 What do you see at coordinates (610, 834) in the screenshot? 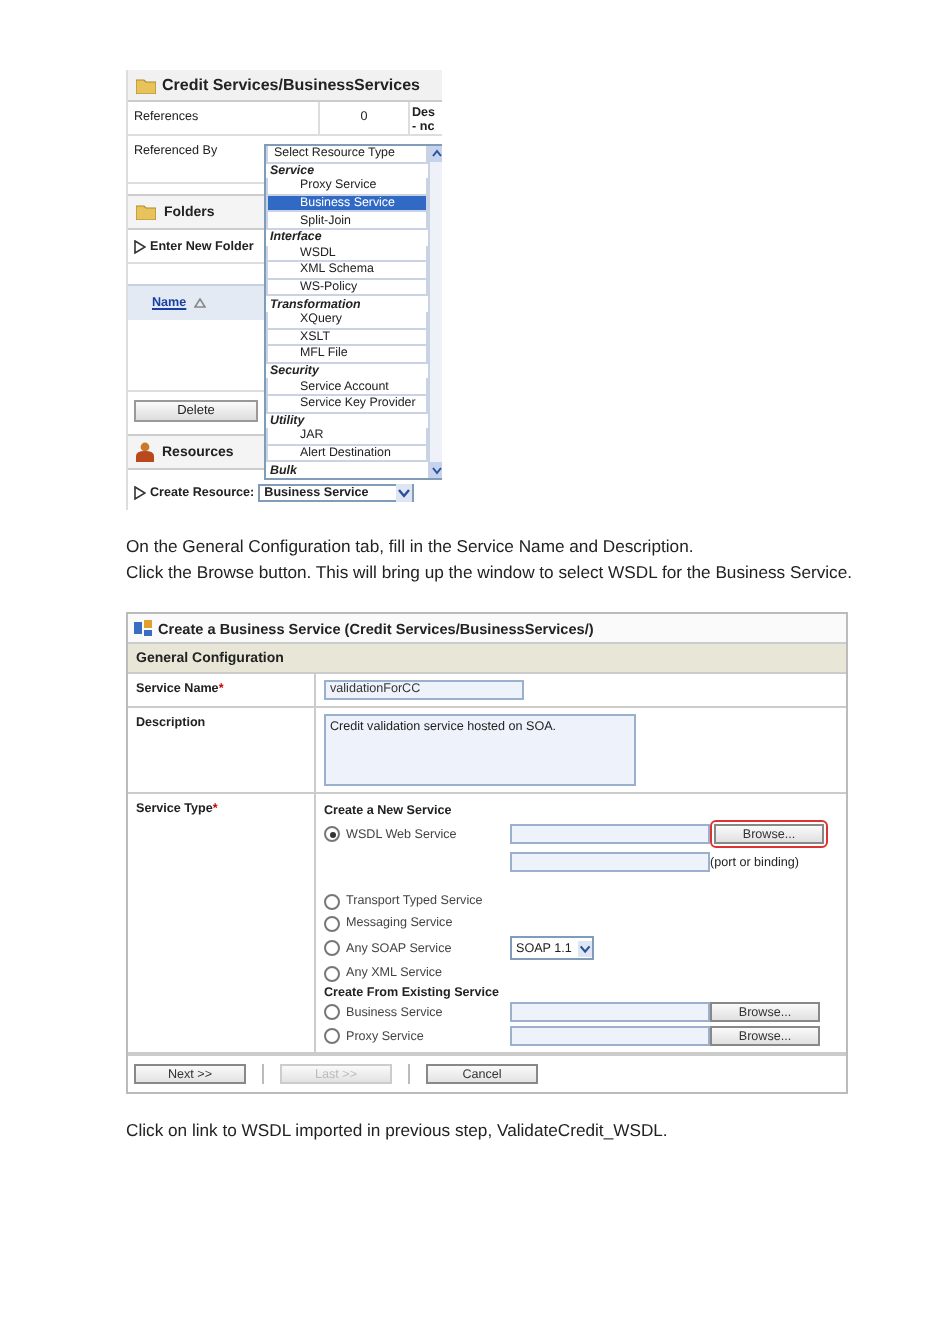
I see `wsdl-field` at bounding box center [610, 834].